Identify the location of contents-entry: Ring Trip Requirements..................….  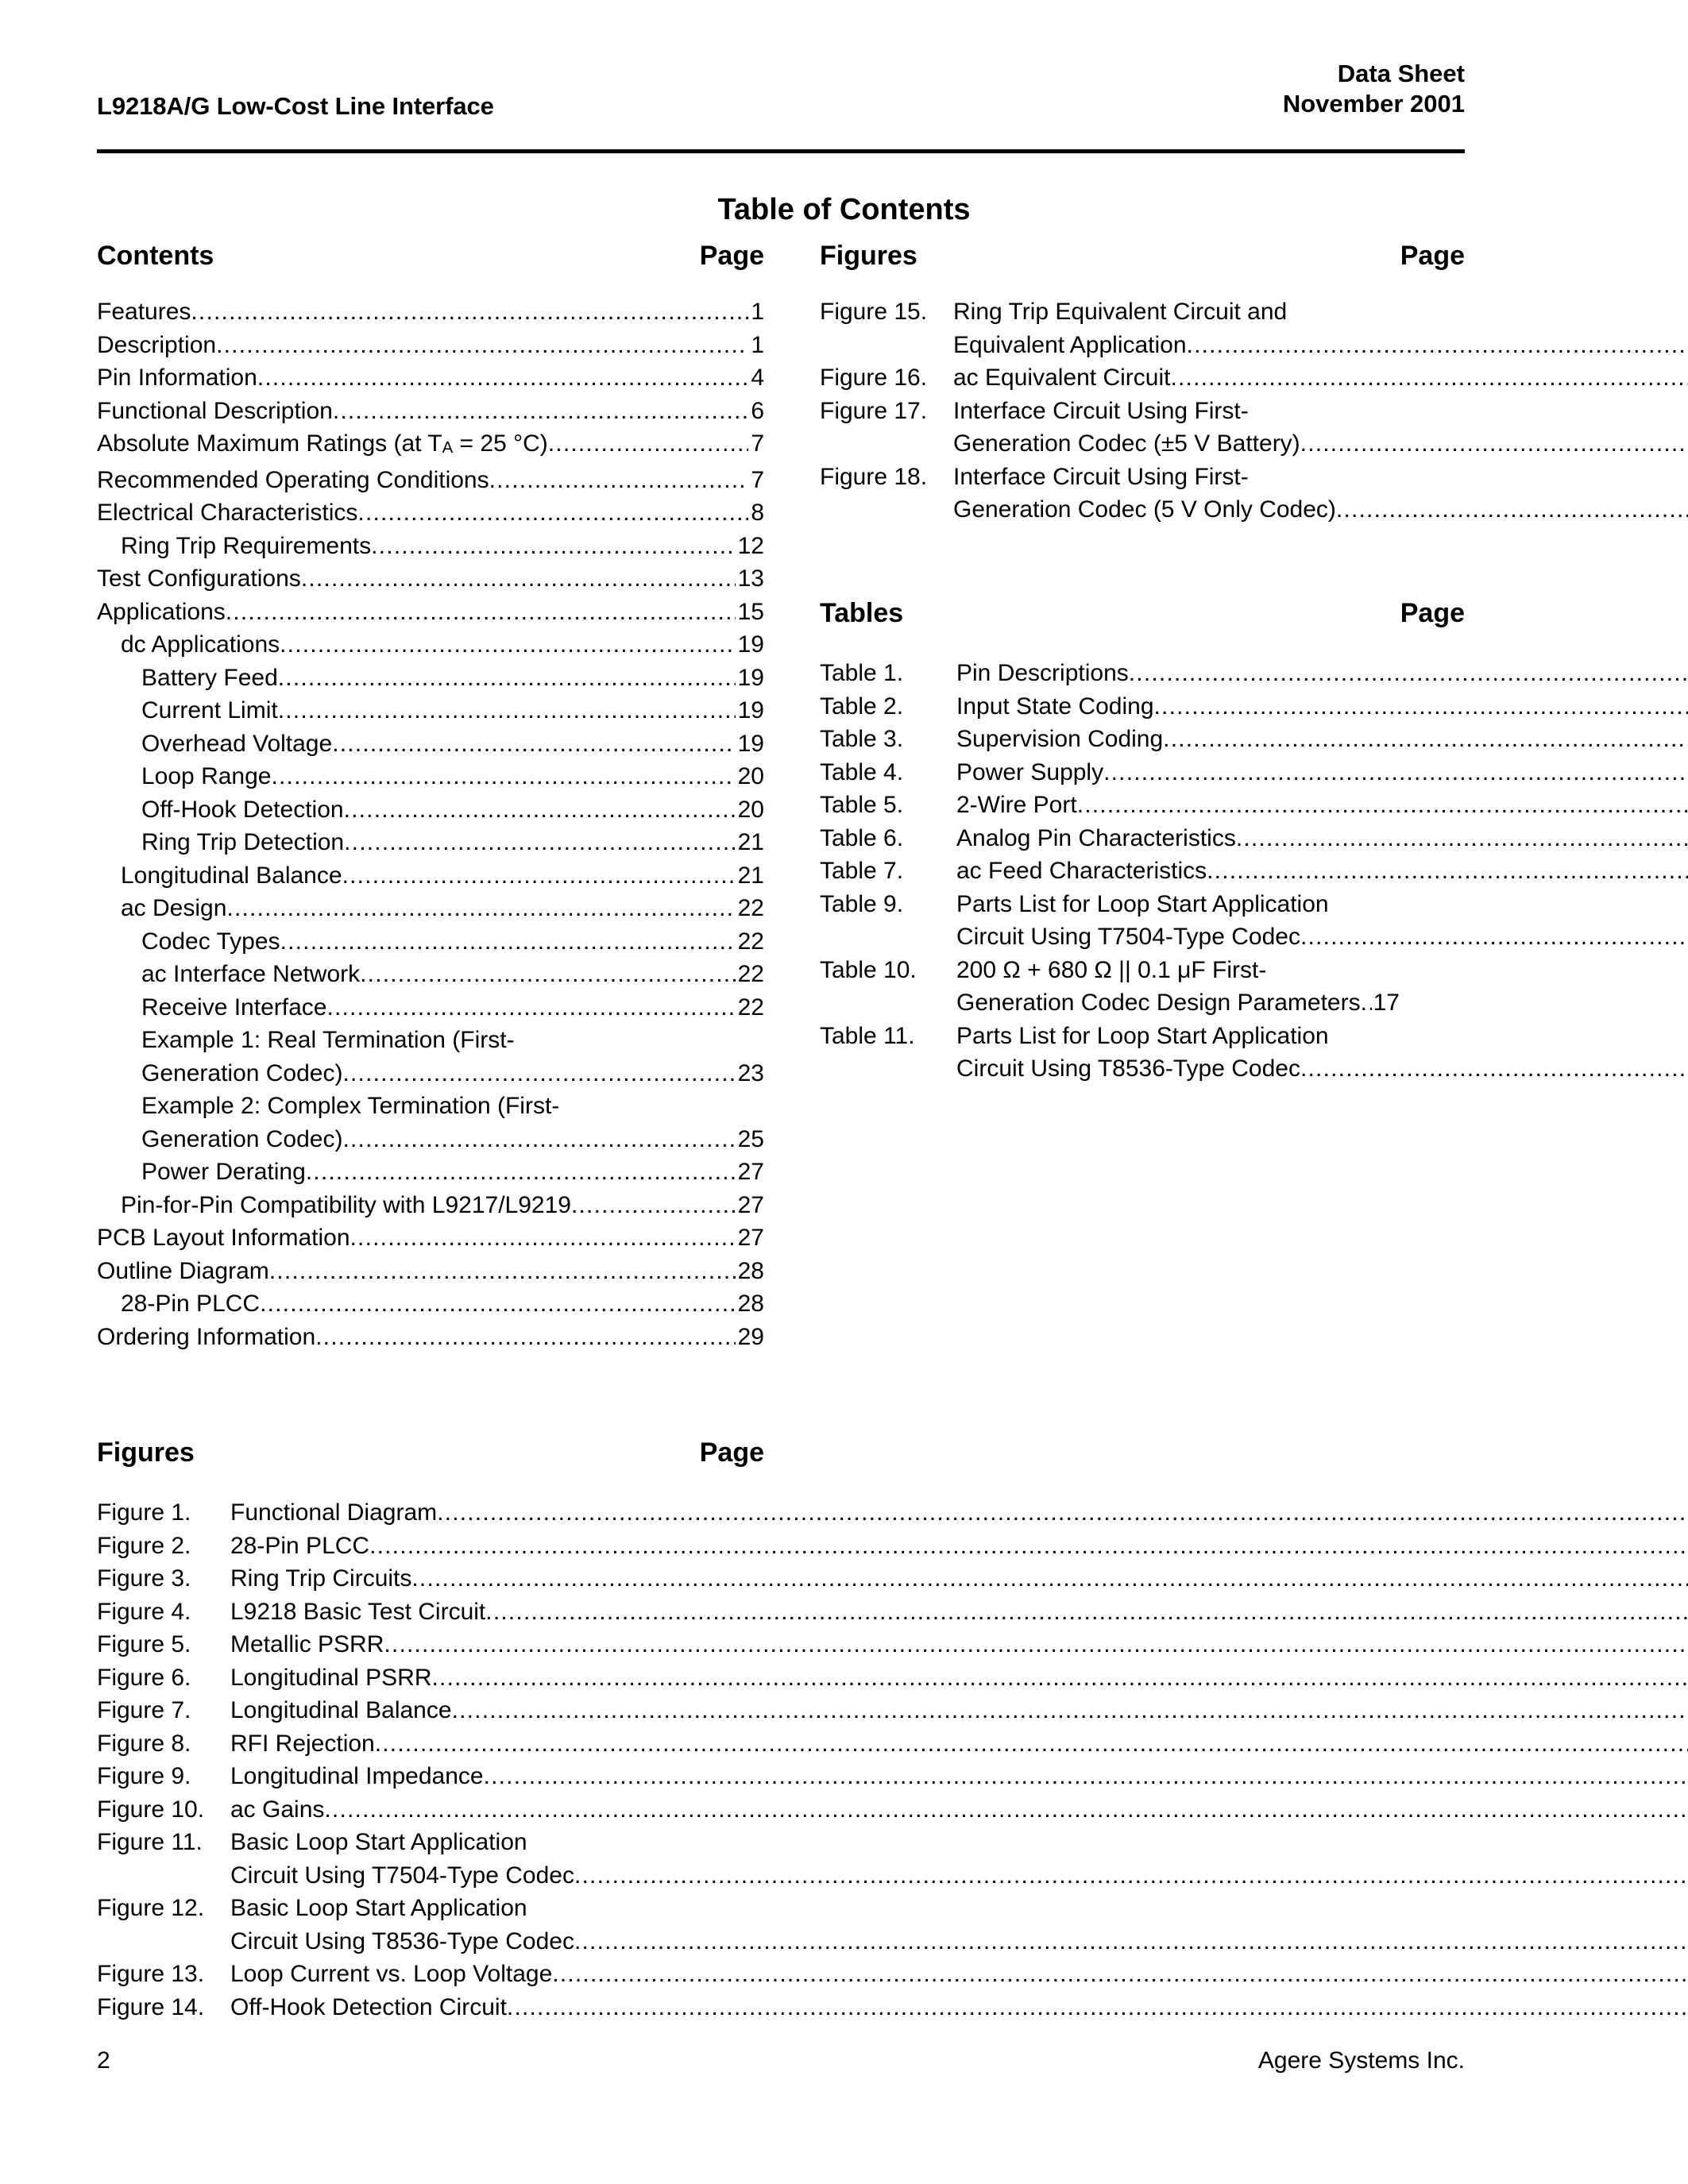
(431, 546).